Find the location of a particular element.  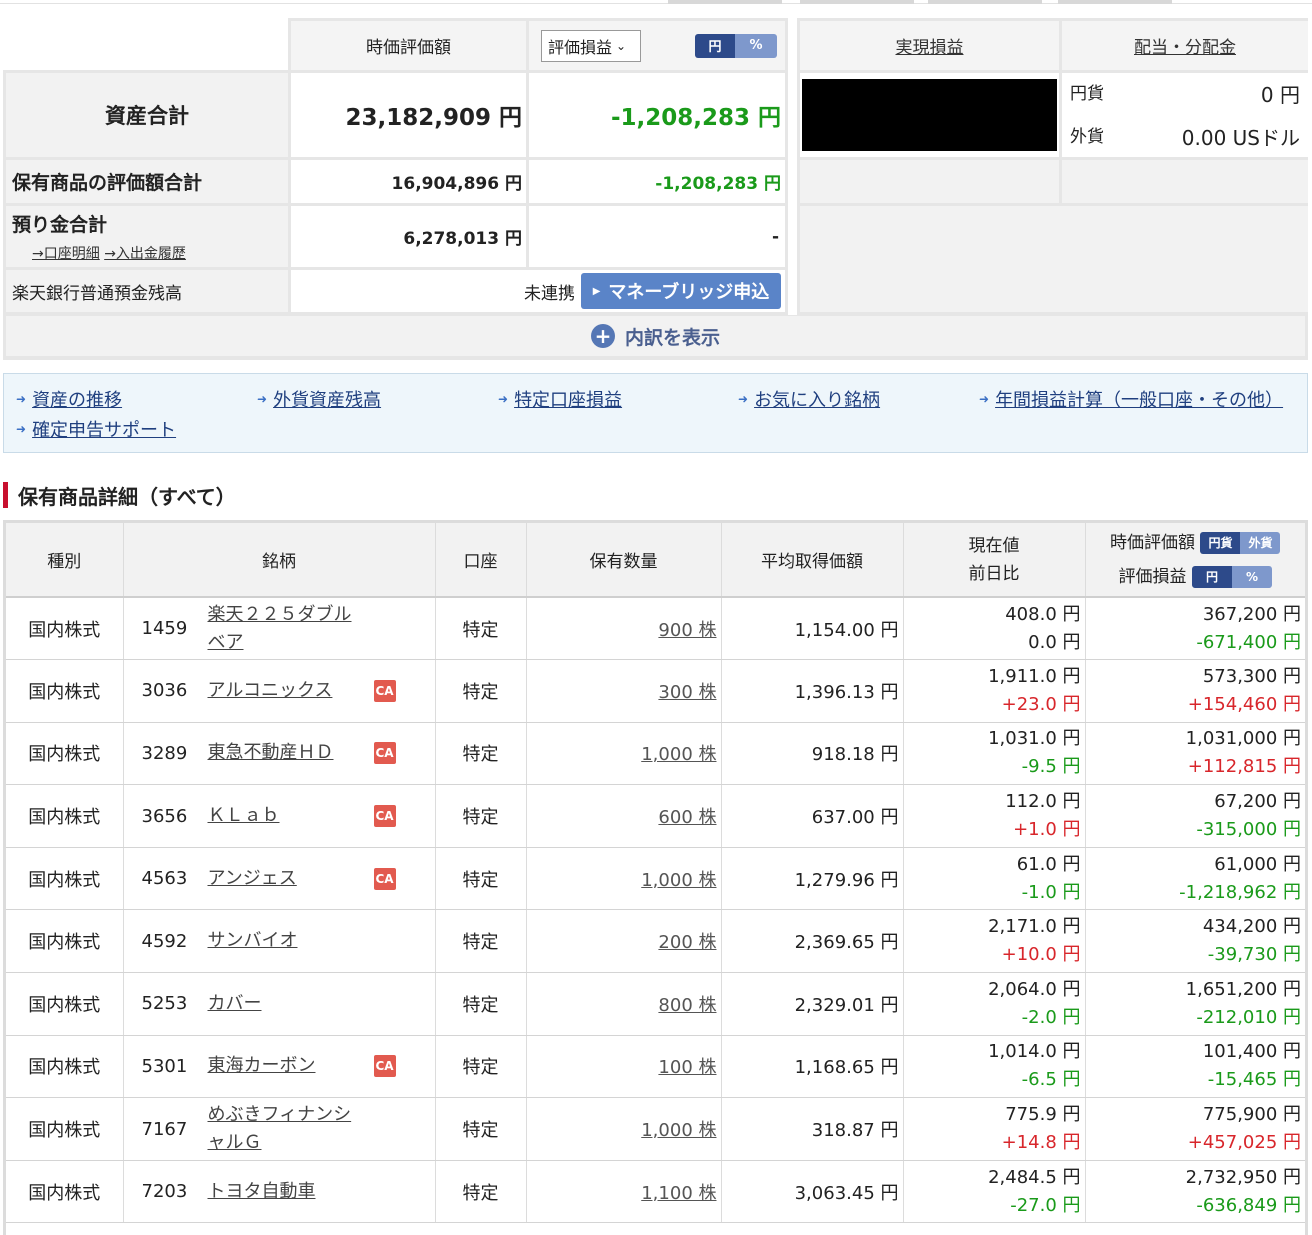

row-stock: 5301 東海カーボン CA is located at coordinates (279, 1067).